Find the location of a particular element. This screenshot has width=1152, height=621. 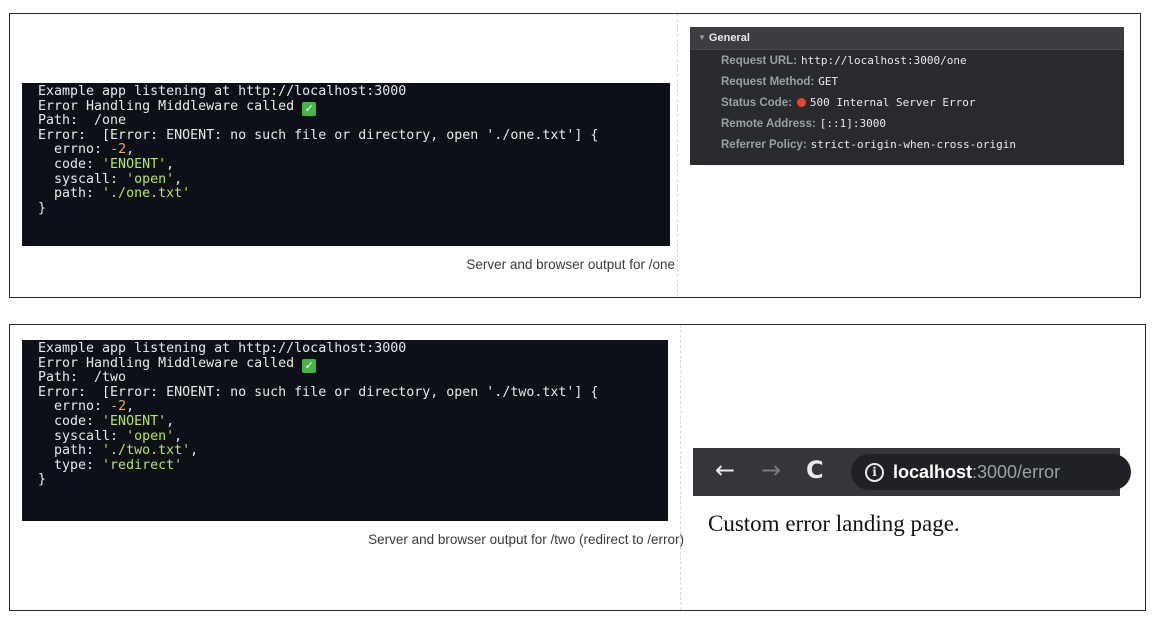

forward-arrow-icon: → is located at coordinates (771, 470).